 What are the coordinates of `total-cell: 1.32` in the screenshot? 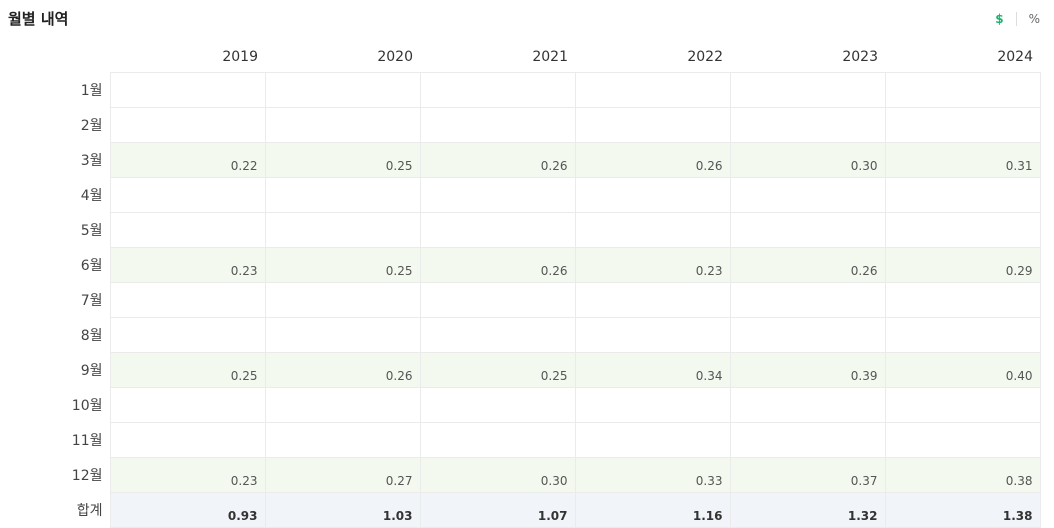 It's located at (807, 510).